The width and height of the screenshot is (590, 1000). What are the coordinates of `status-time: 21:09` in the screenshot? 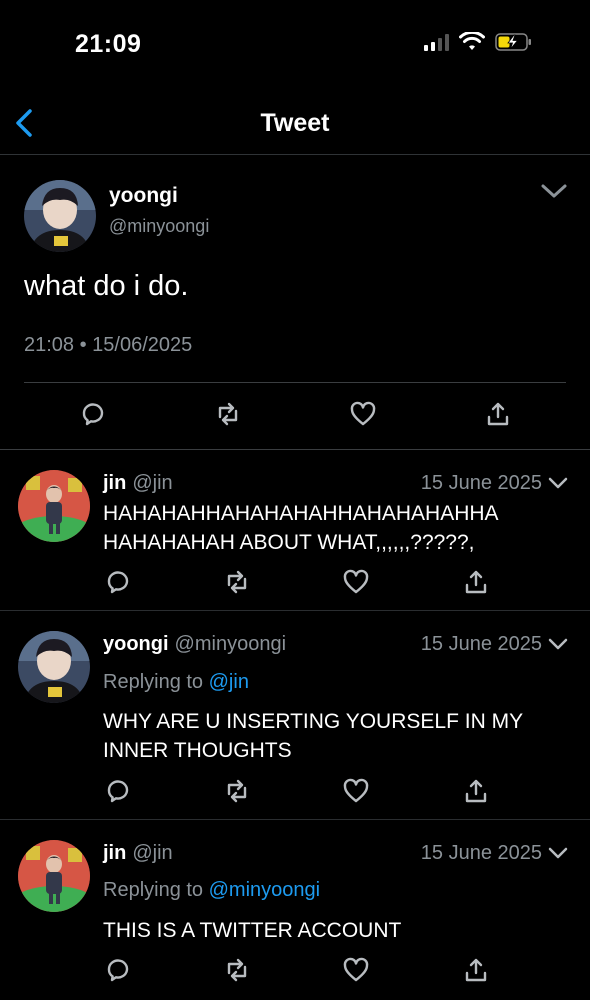 It's located at (108, 44).